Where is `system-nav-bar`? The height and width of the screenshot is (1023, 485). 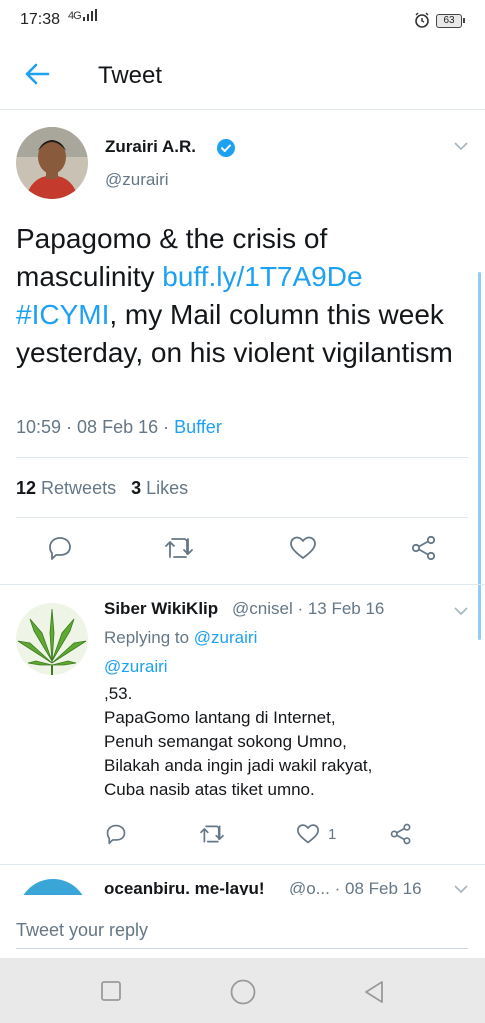 system-nav-bar is located at coordinates (242, 990).